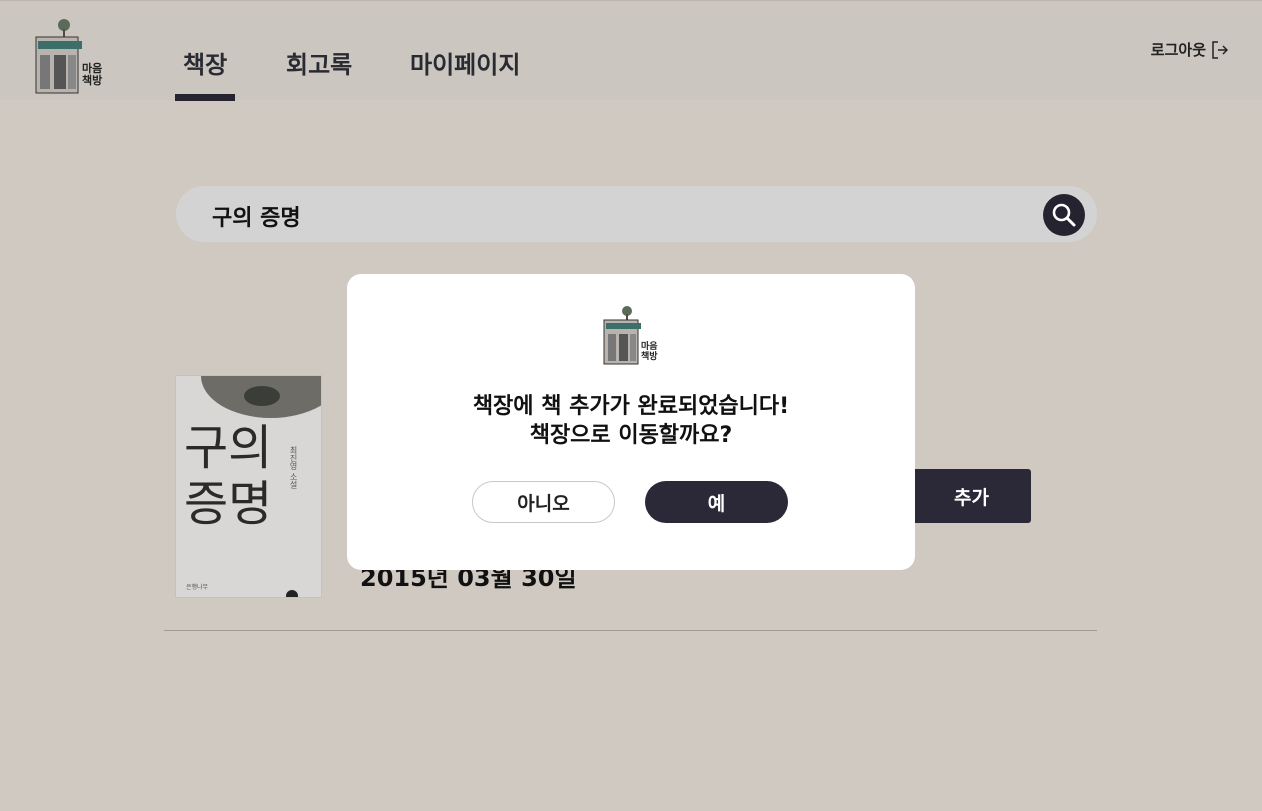 This screenshot has height=811, width=1262. Describe the element at coordinates (205, 62) in the screenshot. I see `tab-bookshelf: 책장` at that location.